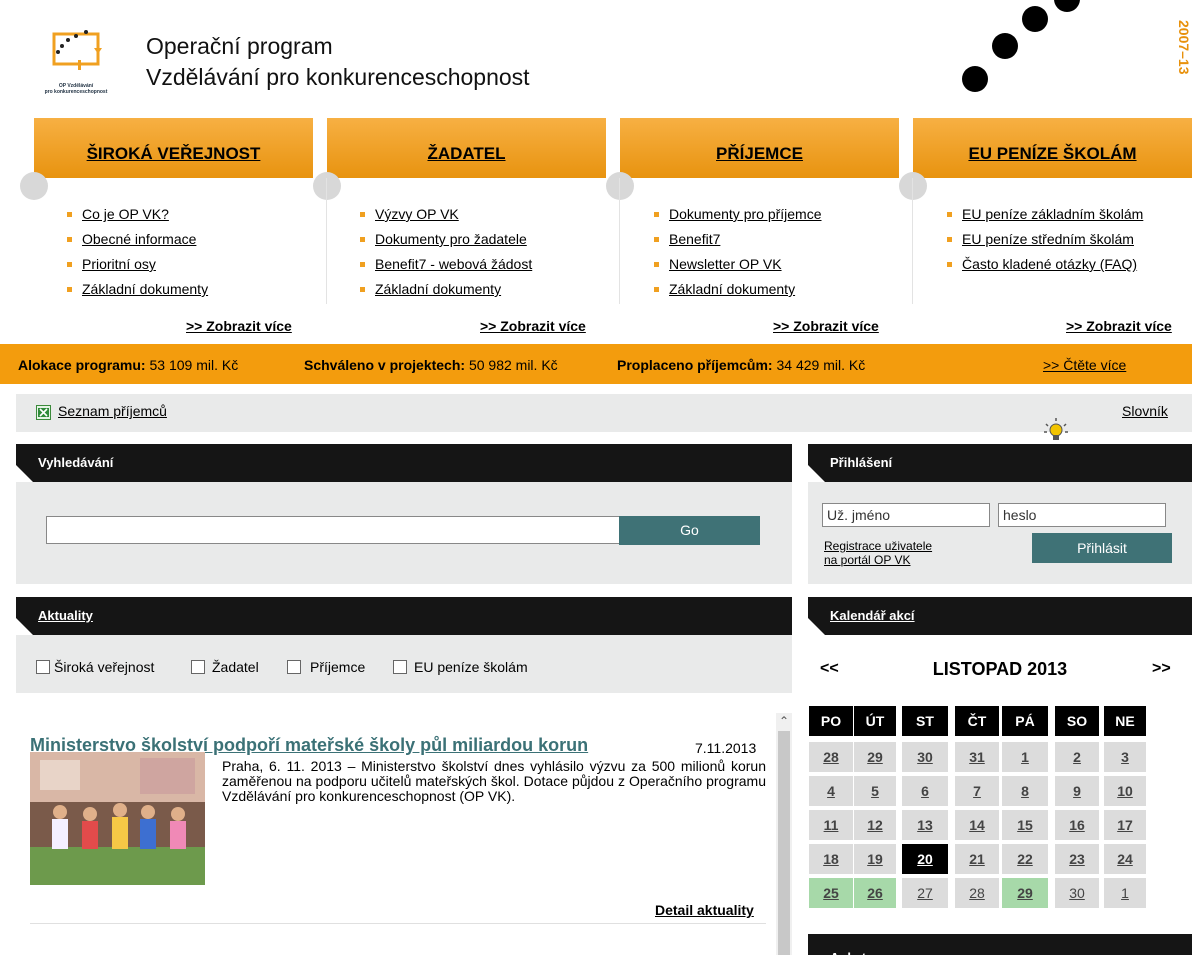  I want to click on calendar-day: 26, so click(875, 893).